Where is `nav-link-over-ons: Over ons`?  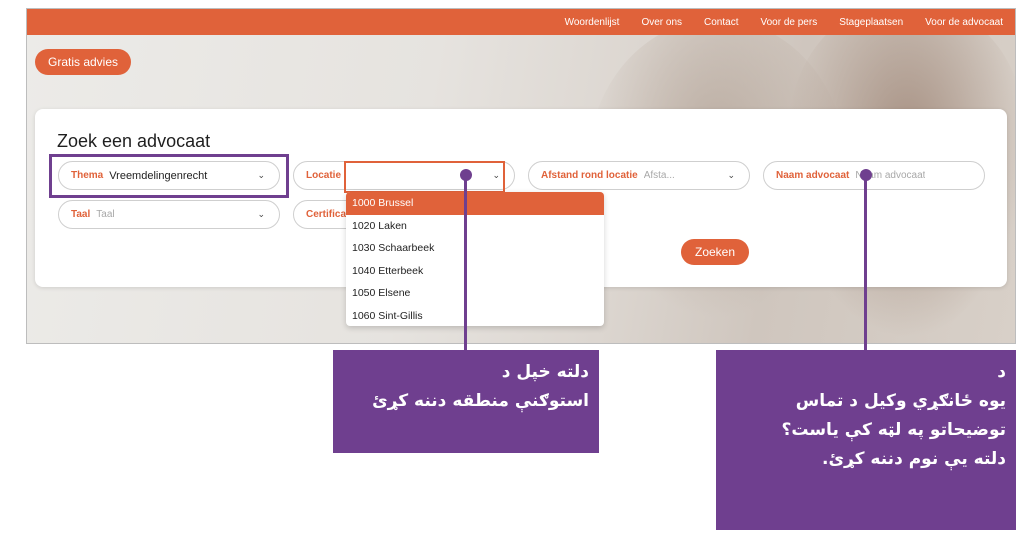
nav-link-over-ons: Over ons is located at coordinates (661, 22).